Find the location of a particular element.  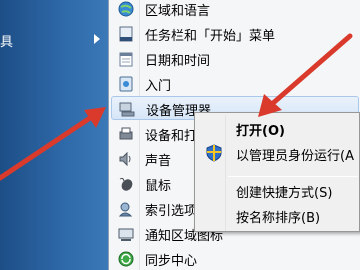

submenu-item-label: 索引选项 is located at coordinates (171, 211).